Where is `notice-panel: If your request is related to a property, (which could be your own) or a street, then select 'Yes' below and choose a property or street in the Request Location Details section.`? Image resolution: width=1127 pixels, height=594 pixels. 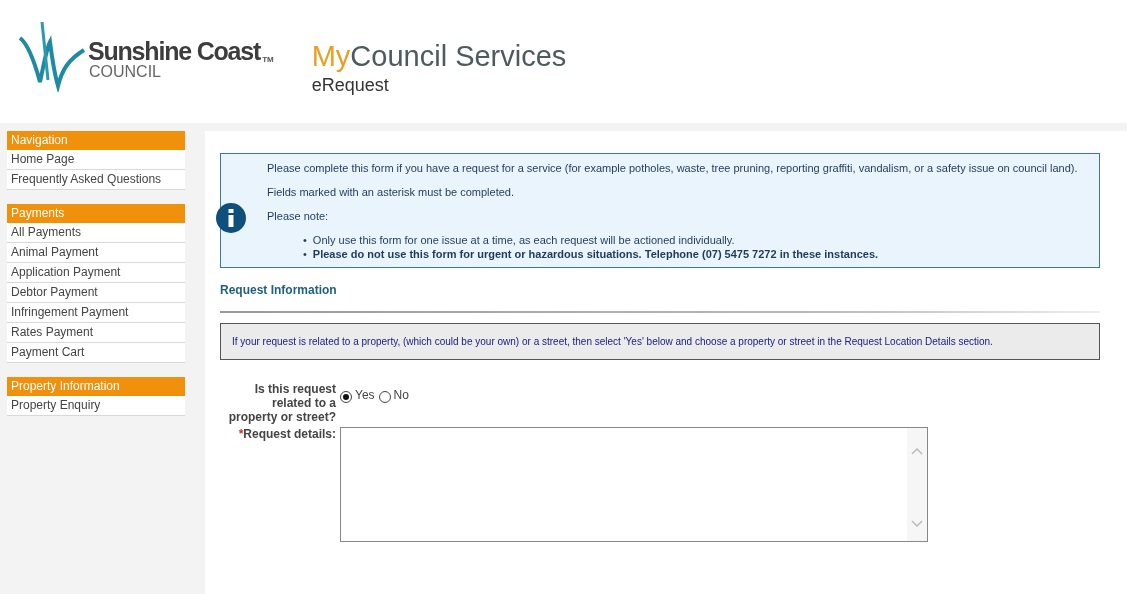
notice-panel: If your request is related to a property, (which could be your own) or a street, then select 'Yes' below and choose a property or street in the Request Location Details section. is located at coordinates (660, 341).